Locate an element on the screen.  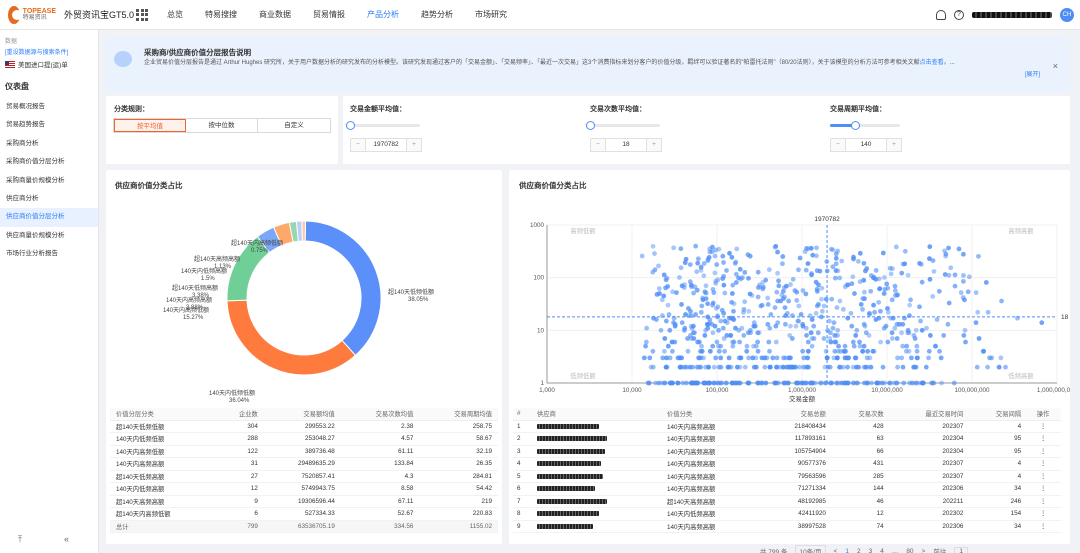
country-source: 美国进口提(运)单 is located at coordinates (51, 64).